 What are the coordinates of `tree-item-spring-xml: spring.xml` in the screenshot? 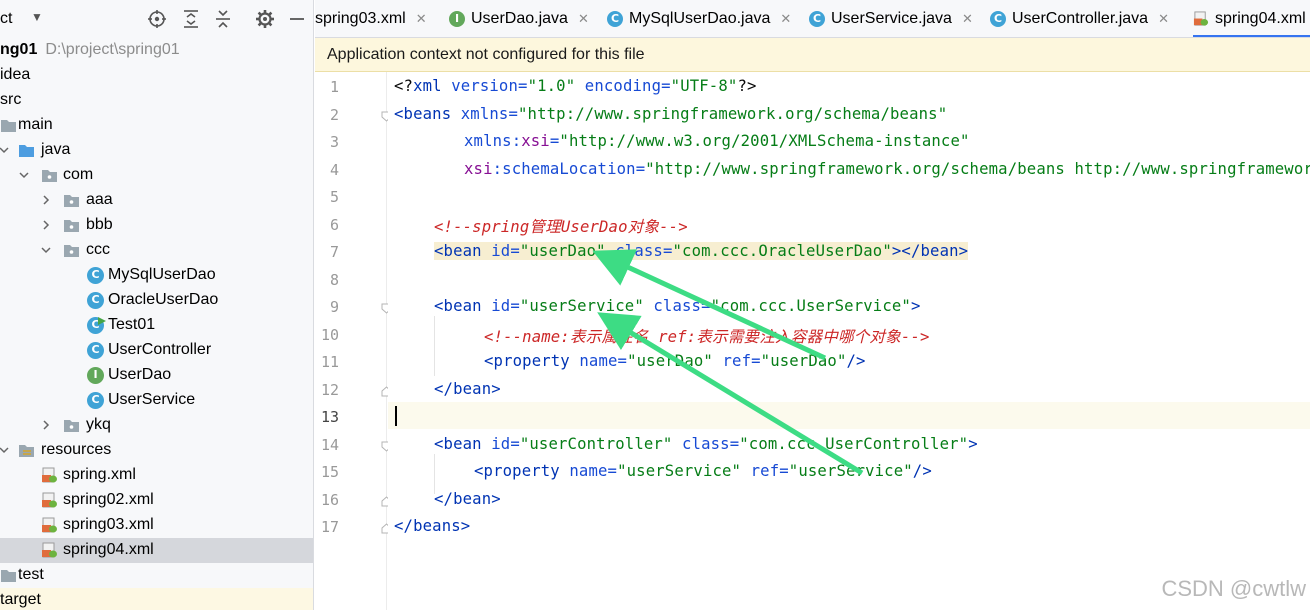 It's located at (156, 475).